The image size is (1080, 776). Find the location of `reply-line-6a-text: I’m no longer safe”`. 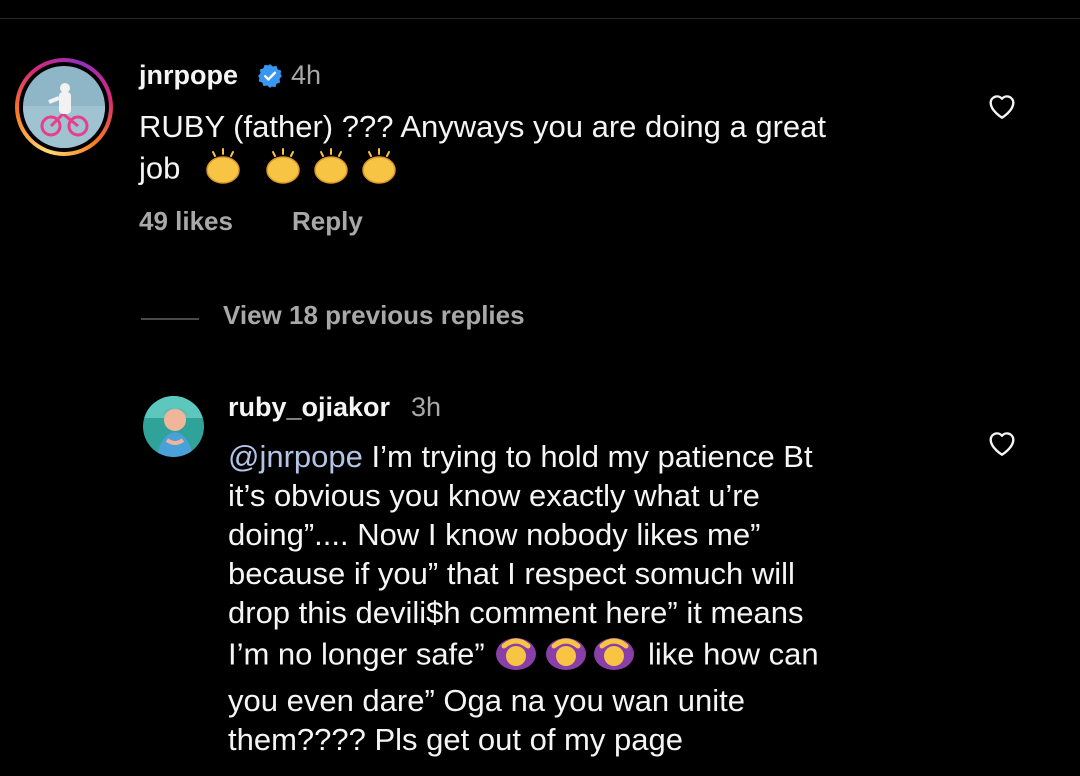

reply-line-6a-text: I’m no longer safe” is located at coordinates (356, 654).